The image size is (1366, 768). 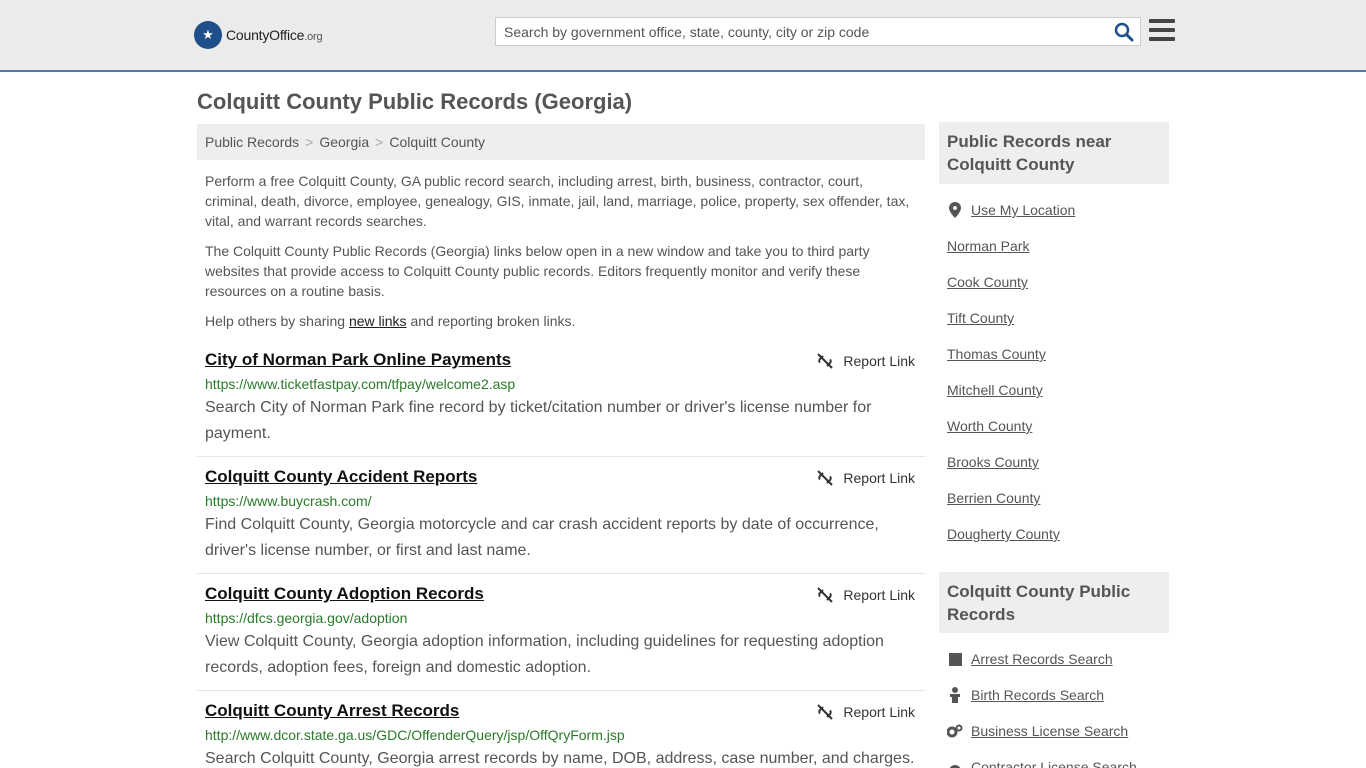 I want to click on records-item: Arrest Records Search, so click(x=1058, y=659).